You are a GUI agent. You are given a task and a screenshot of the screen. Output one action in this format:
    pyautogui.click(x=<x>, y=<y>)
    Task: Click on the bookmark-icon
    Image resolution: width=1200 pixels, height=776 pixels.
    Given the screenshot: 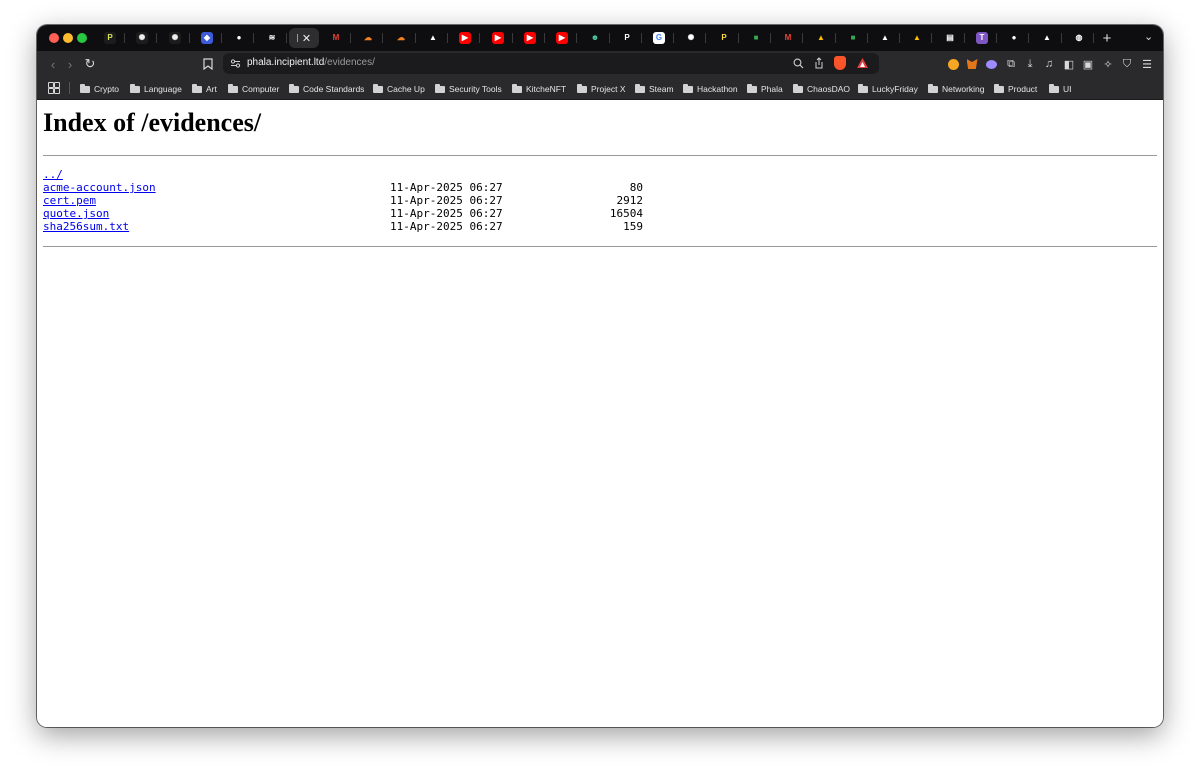 What is the action you would take?
    pyautogui.click(x=208, y=64)
    